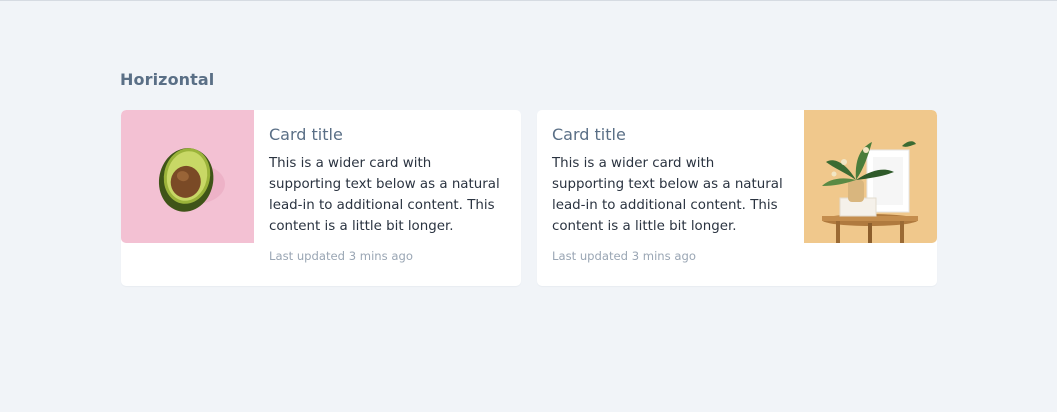 This screenshot has width=1057, height=412. What do you see at coordinates (870, 176) in the screenshot?
I see `plant-frame-image` at bounding box center [870, 176].